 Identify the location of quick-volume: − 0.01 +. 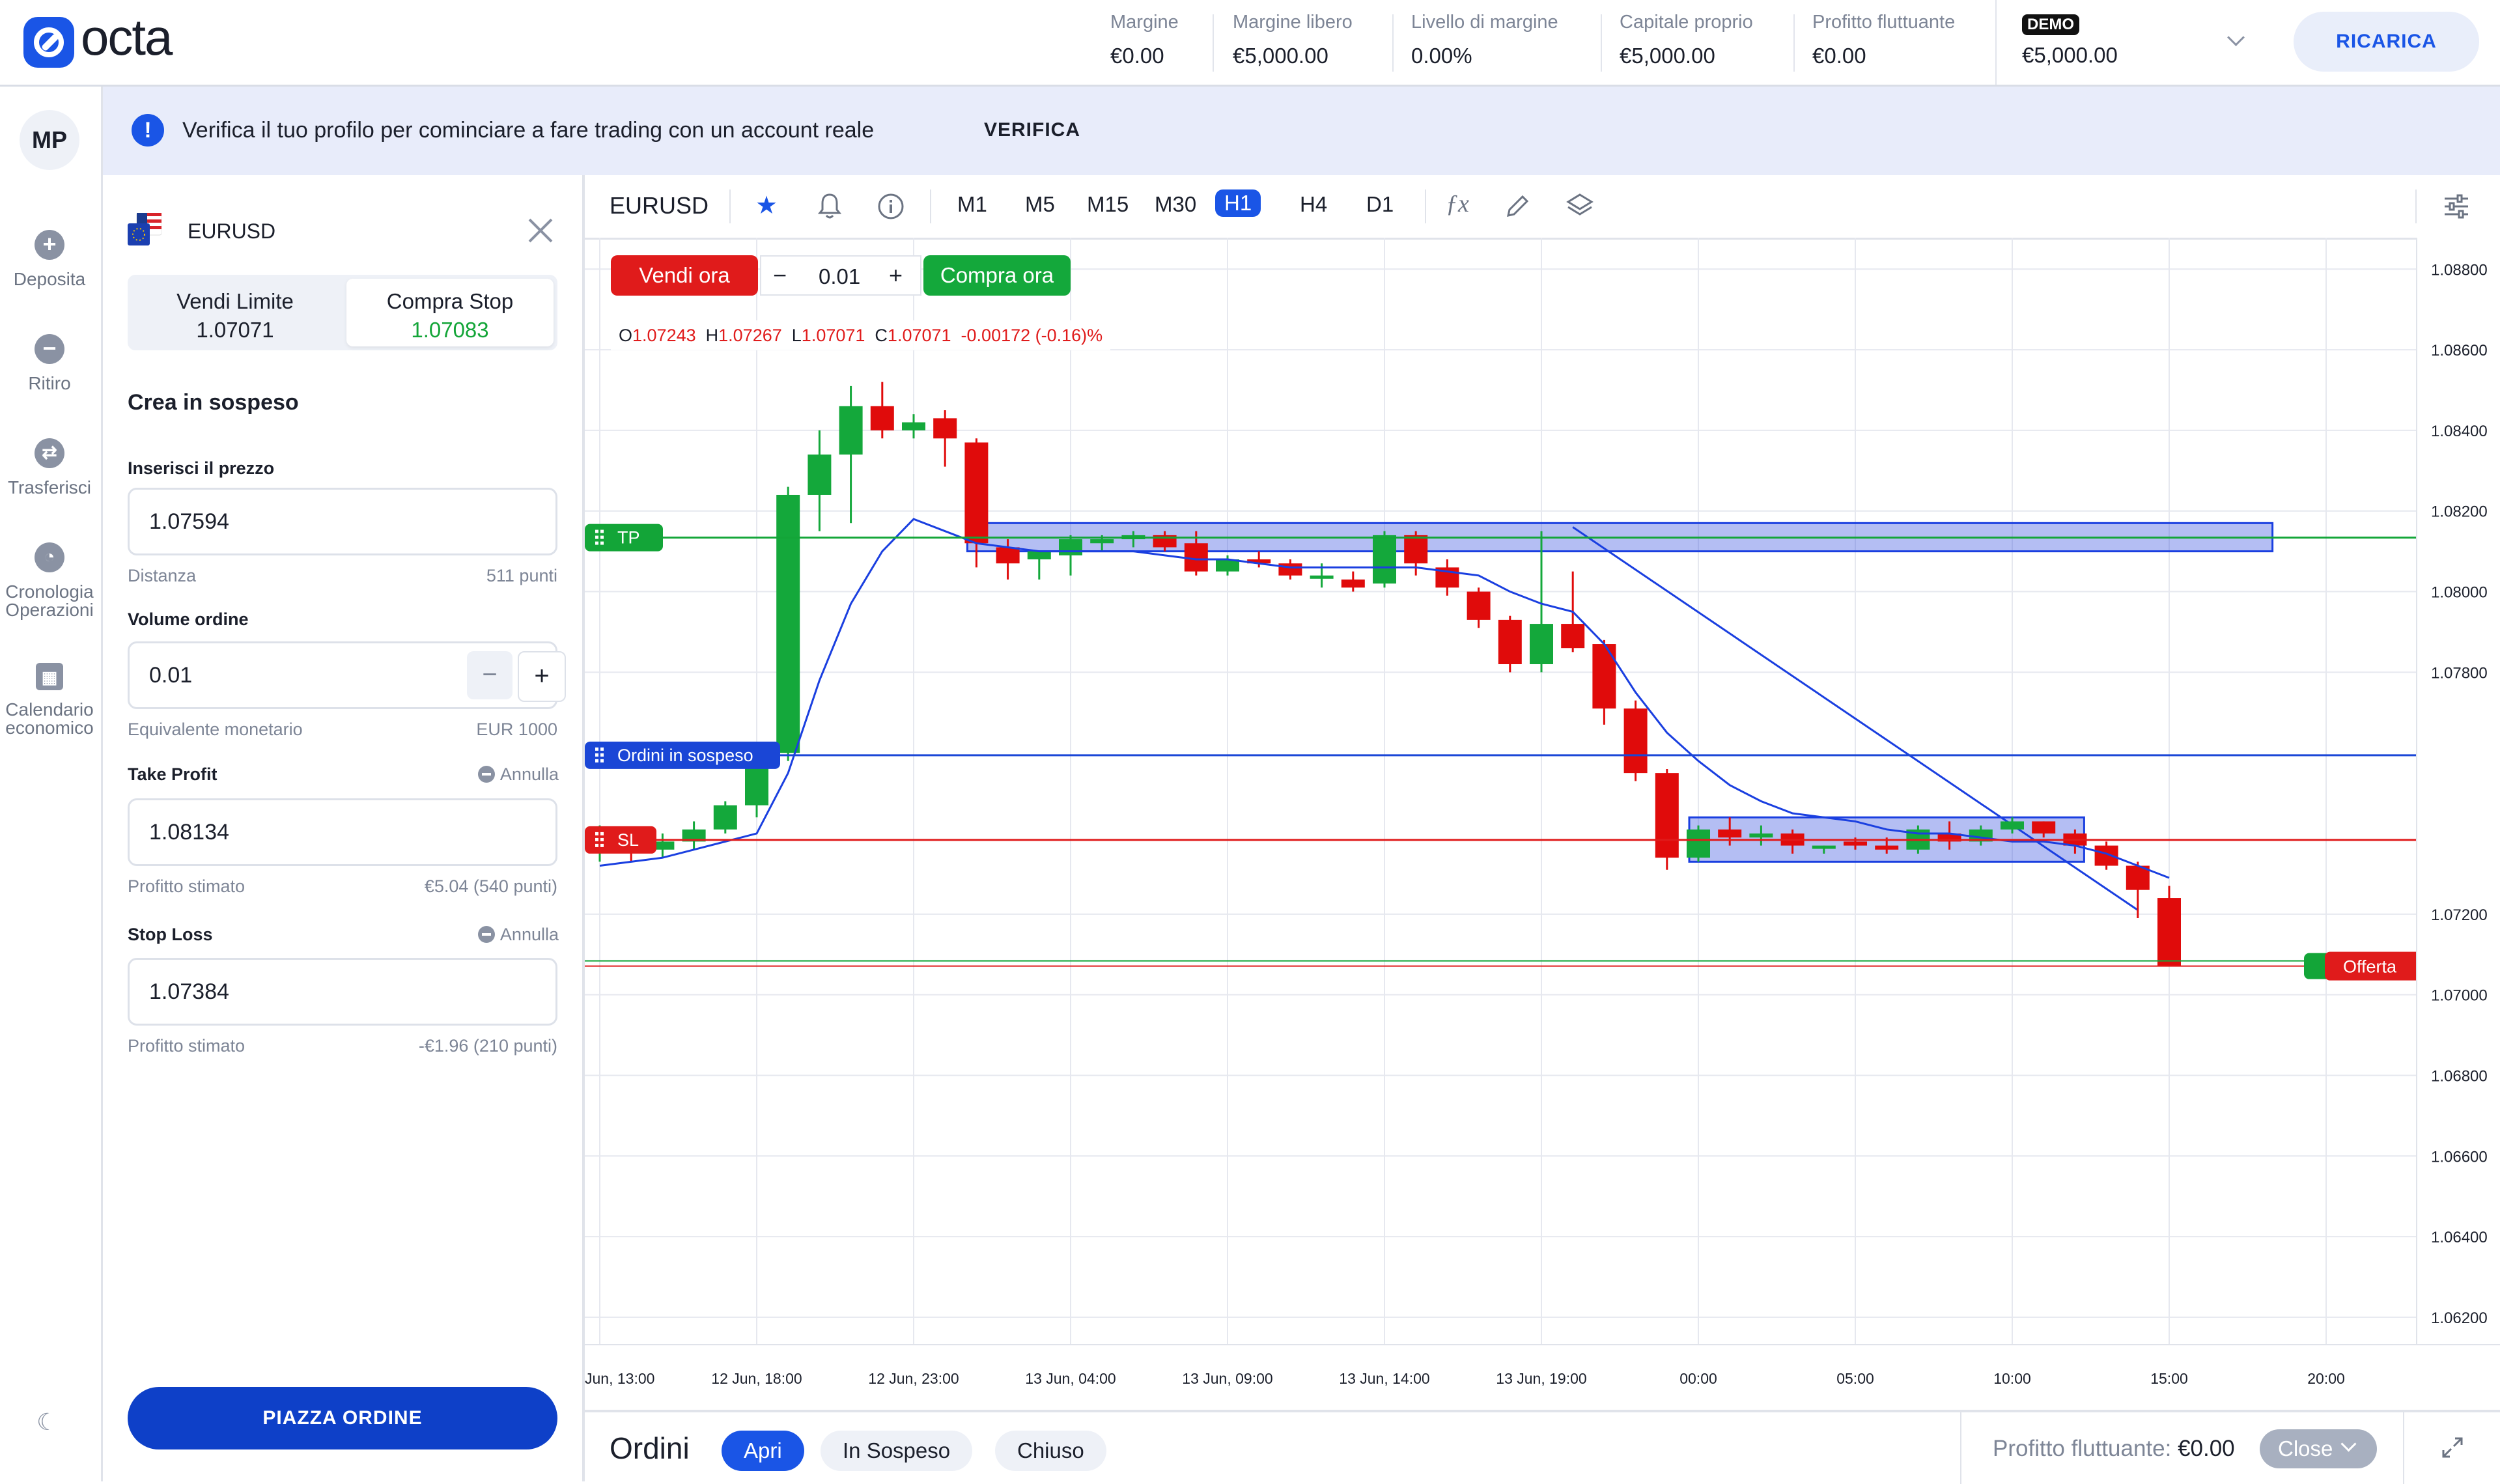
(841, 275).